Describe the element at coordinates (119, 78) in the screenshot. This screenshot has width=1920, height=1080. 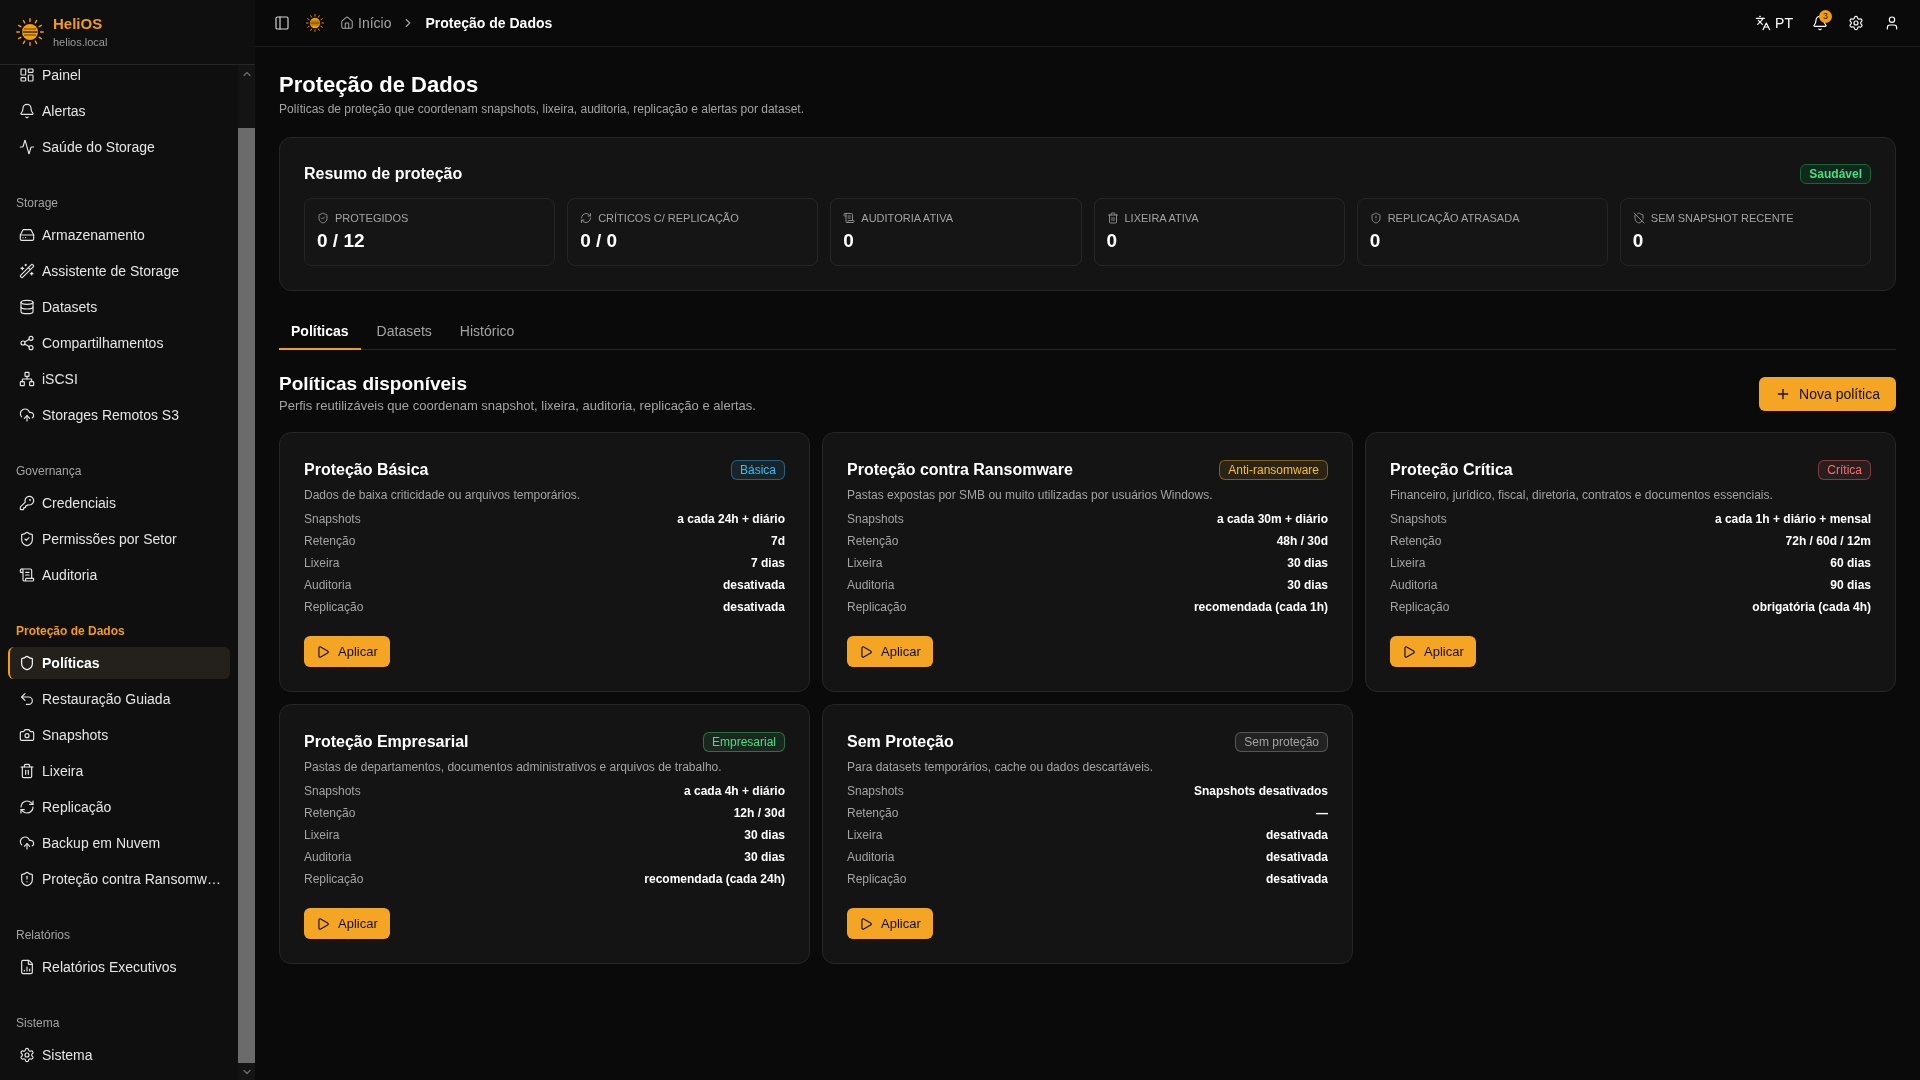
I see `nav-item: Painel` at that location.